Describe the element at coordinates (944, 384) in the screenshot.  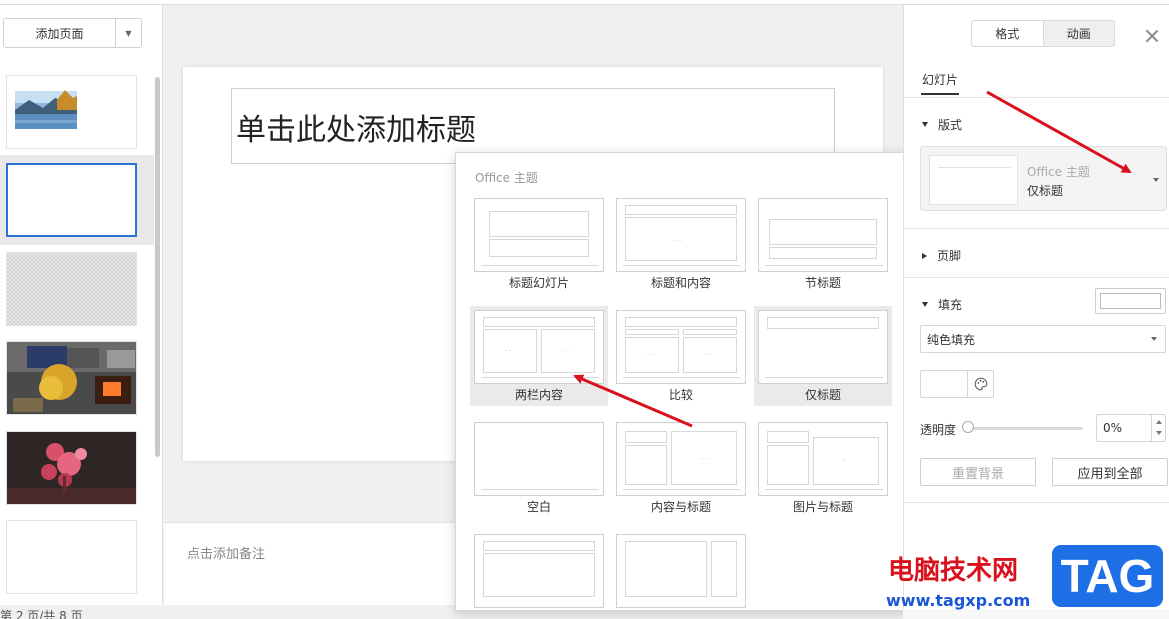
I see `color-preview` at that location.